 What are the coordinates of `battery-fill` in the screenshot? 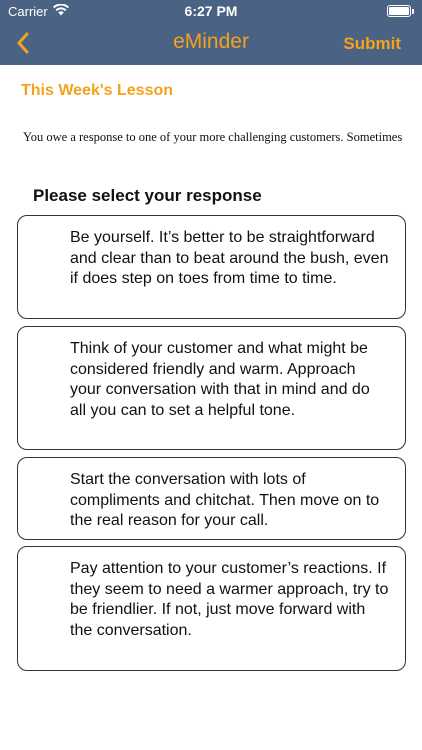 It's located at (399, 11).